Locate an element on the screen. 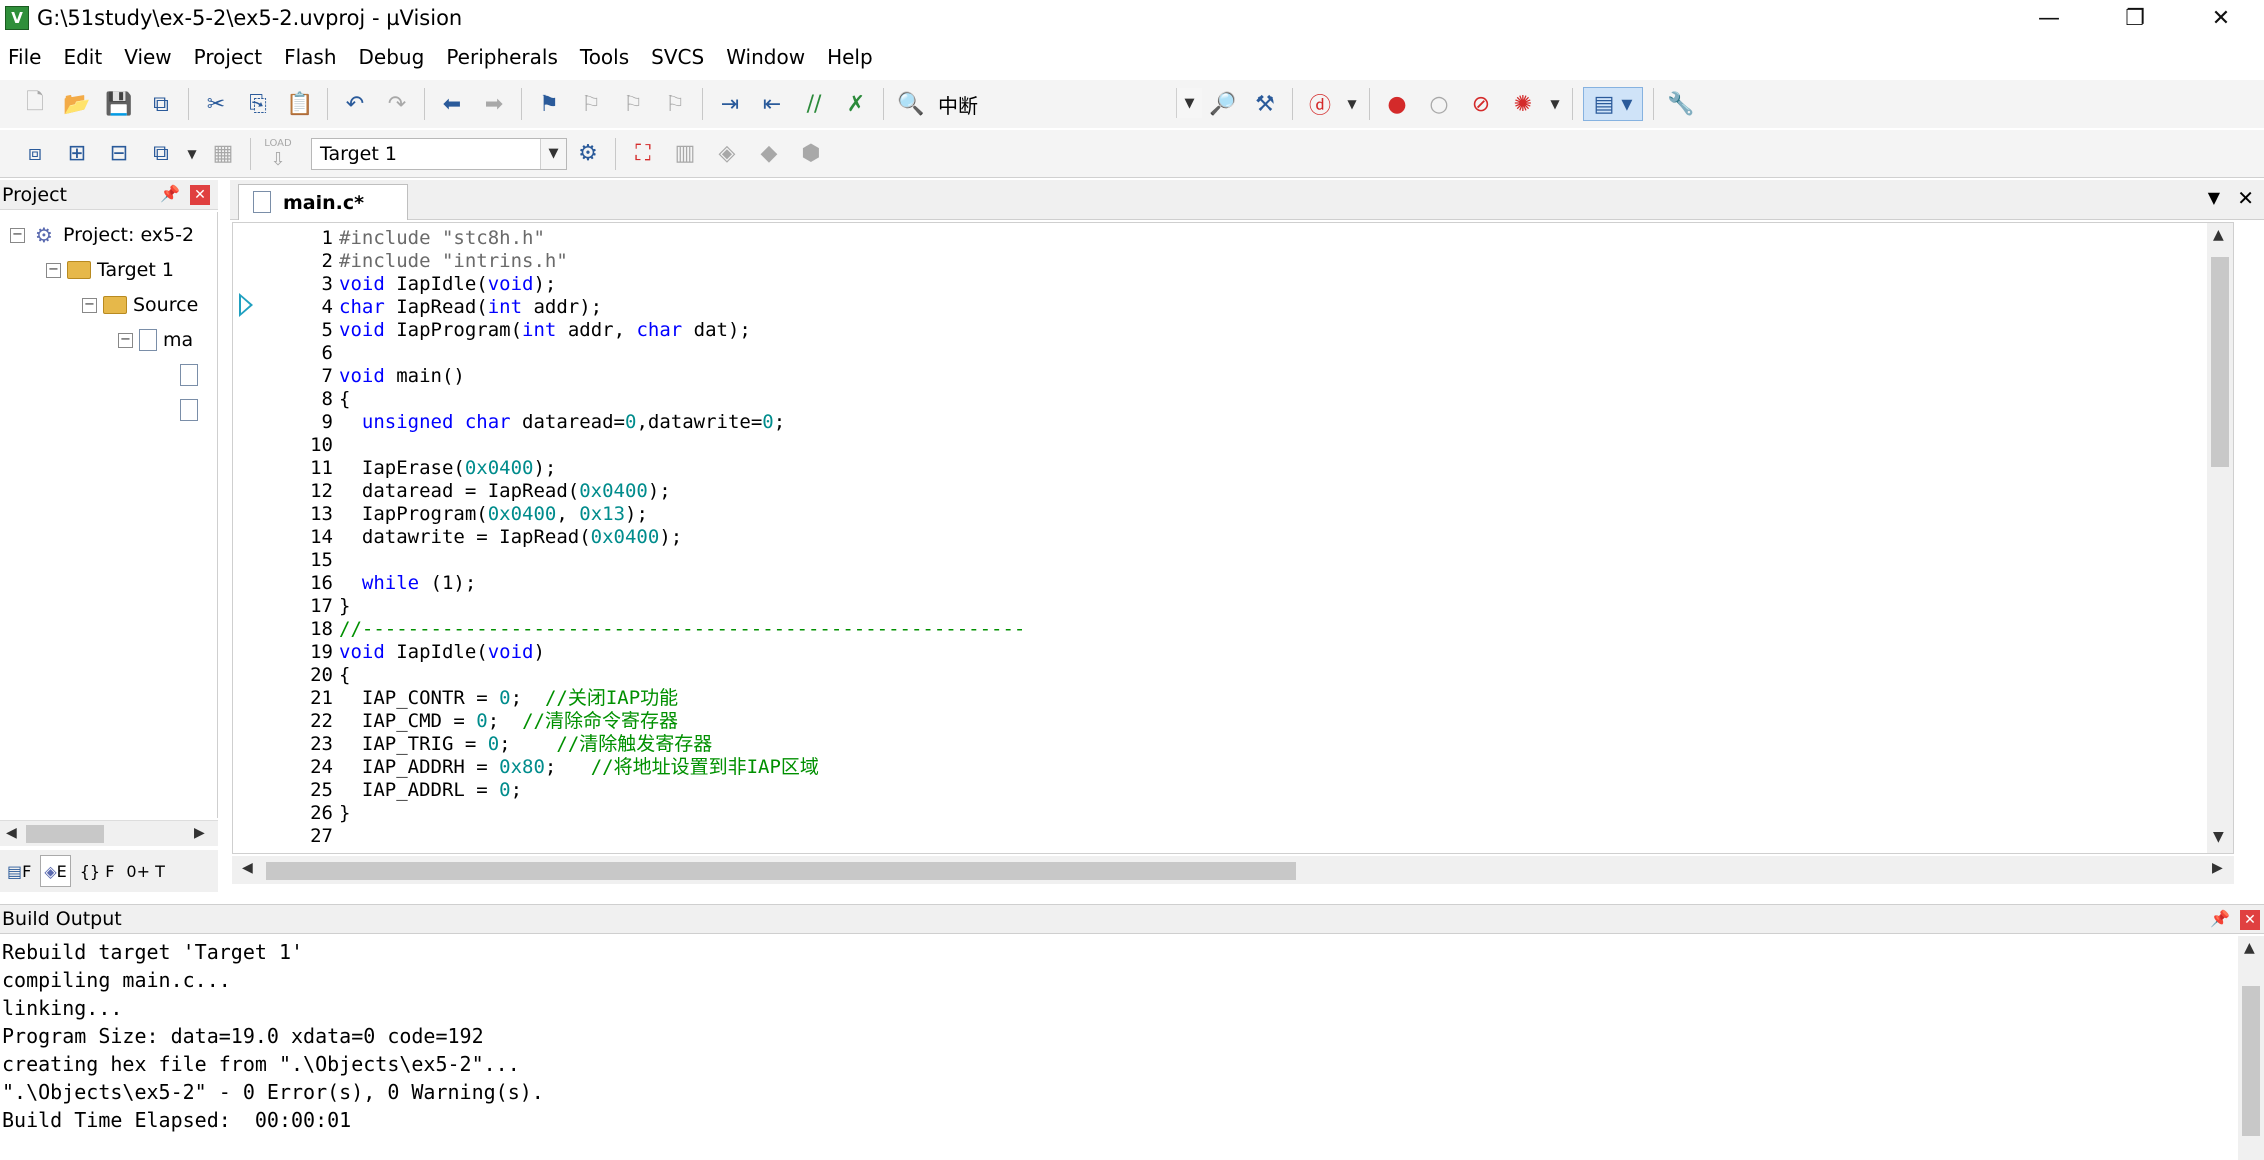 Image resolution: width=2264 pixels, height=1160 pixels. tab-project: ▤ F is located at coordinates (19, 871).